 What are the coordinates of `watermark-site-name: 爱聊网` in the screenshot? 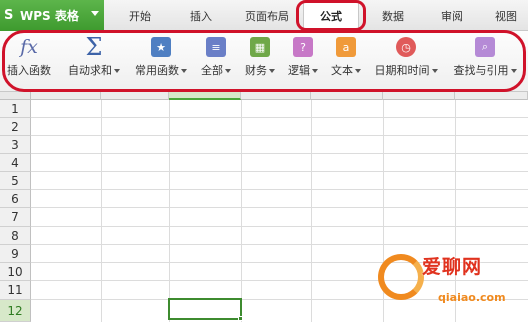 It's located at (452, 267).